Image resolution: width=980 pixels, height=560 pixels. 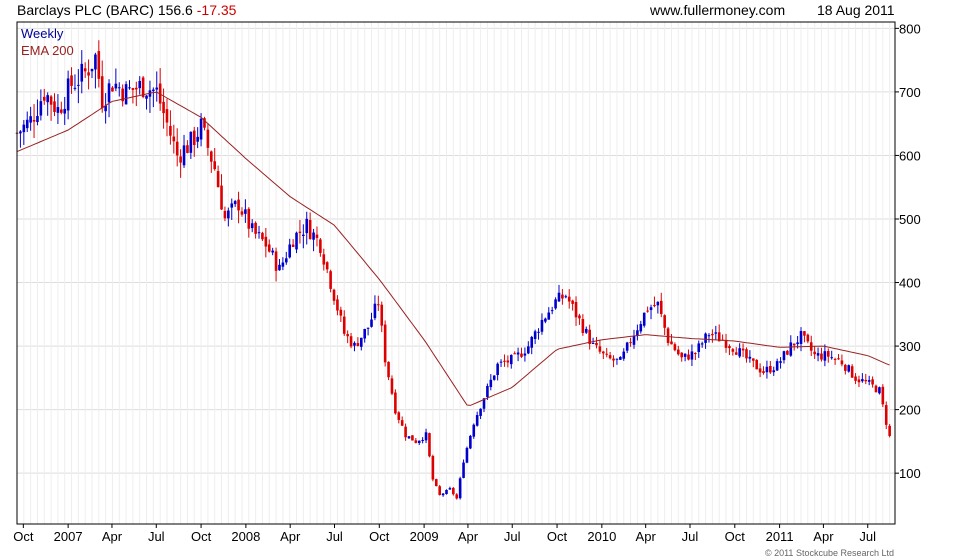 What do you see at coordinates (424, 536) in the screenshot?
I see `x-tick-label: 2009` at bounding box center [424, 536].